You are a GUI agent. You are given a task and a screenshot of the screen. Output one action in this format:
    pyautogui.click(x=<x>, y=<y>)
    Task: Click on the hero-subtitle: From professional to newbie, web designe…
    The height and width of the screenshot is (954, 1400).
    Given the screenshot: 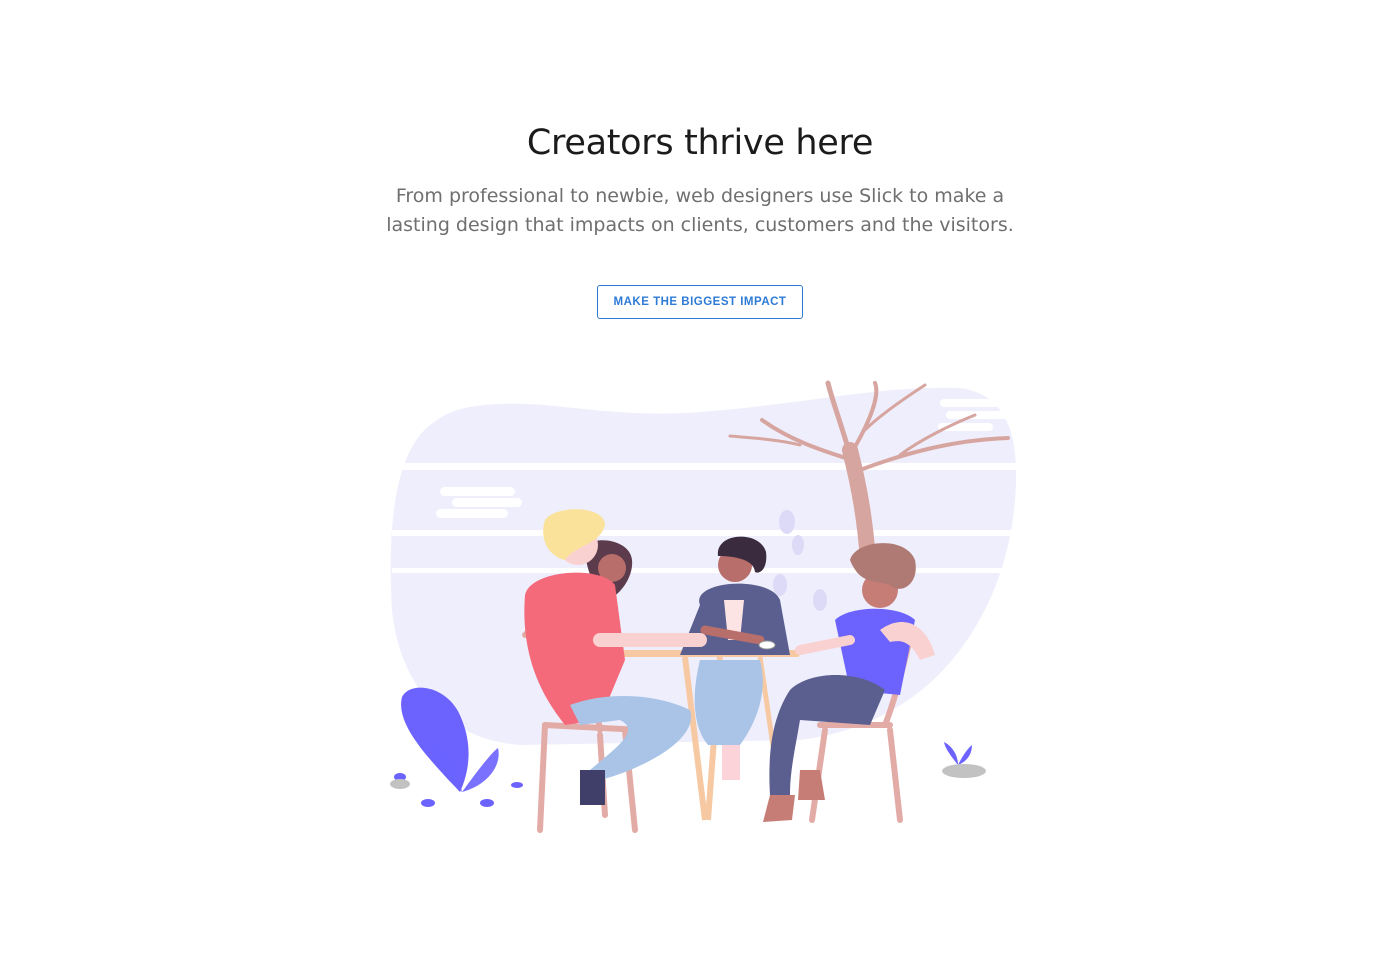 What is the action you would take?
    pyautogui.click(x=700, y=211)
    